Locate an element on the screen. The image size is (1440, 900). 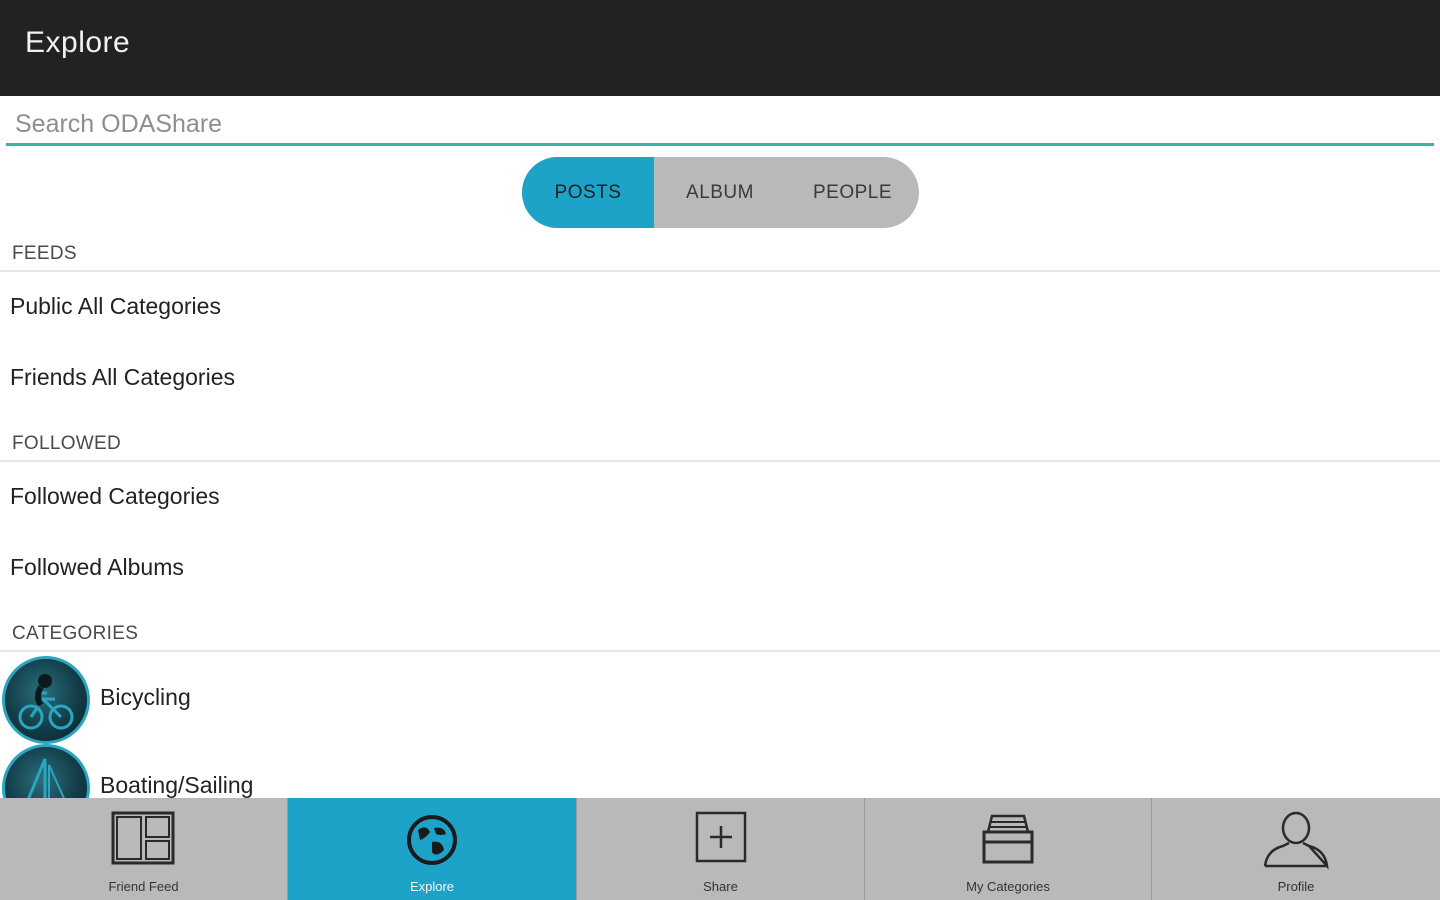
globe-icon is located at coordinates (432, 841).